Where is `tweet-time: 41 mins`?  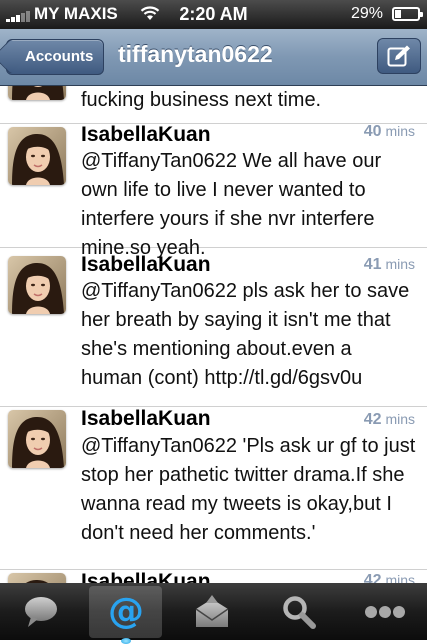
tweet-time: 41 mins is located at coordinates (389, 264).